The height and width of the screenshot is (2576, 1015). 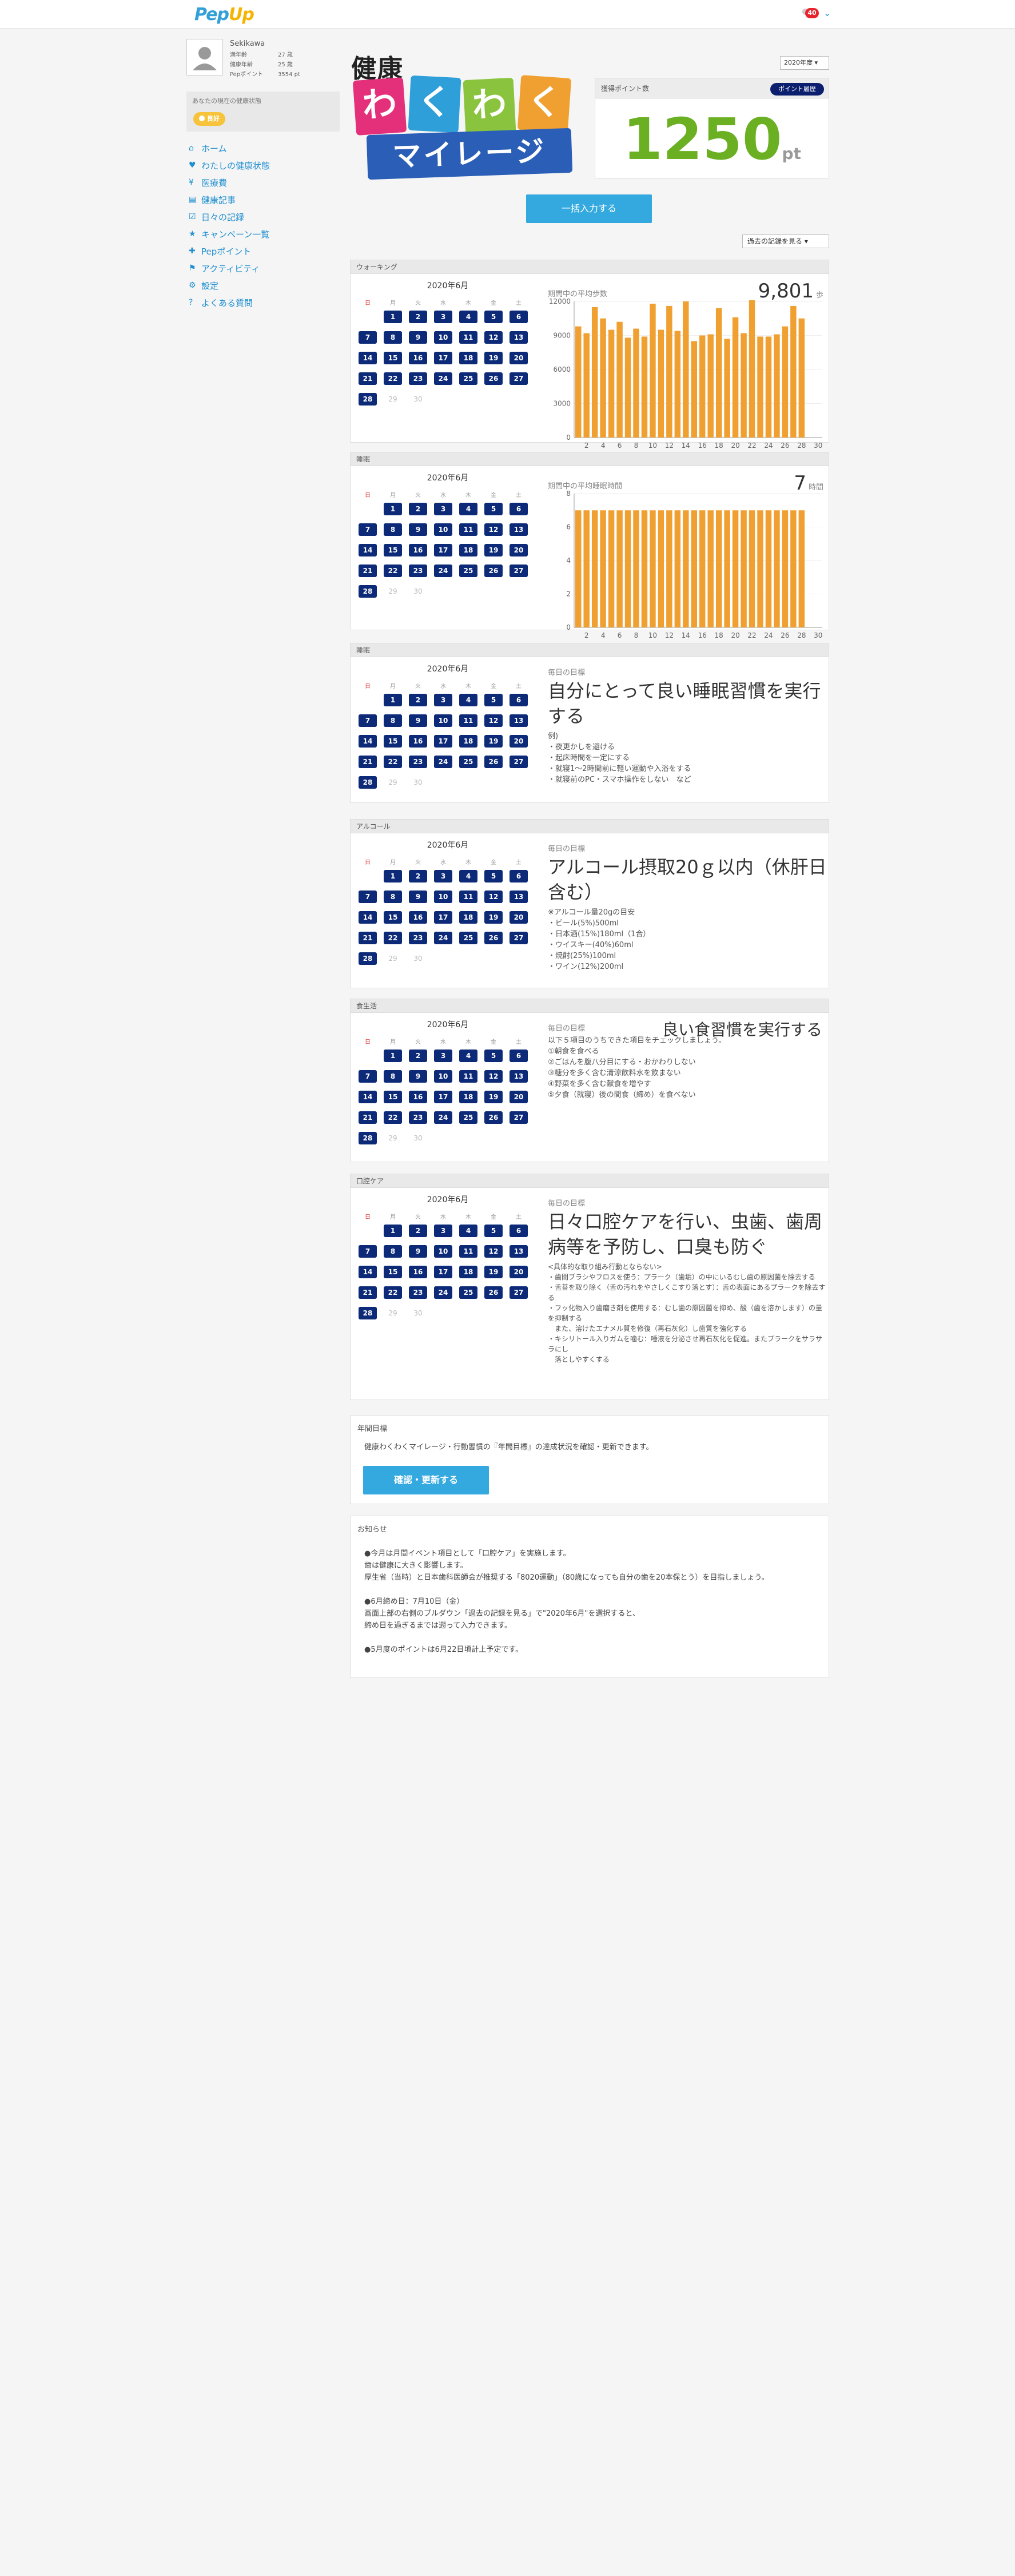 What do you see at coordinates (263, 268) in the screenshot?
I see `sidebar-item-7: ⚑ アクティビティ` at bounding box center [263, 268].